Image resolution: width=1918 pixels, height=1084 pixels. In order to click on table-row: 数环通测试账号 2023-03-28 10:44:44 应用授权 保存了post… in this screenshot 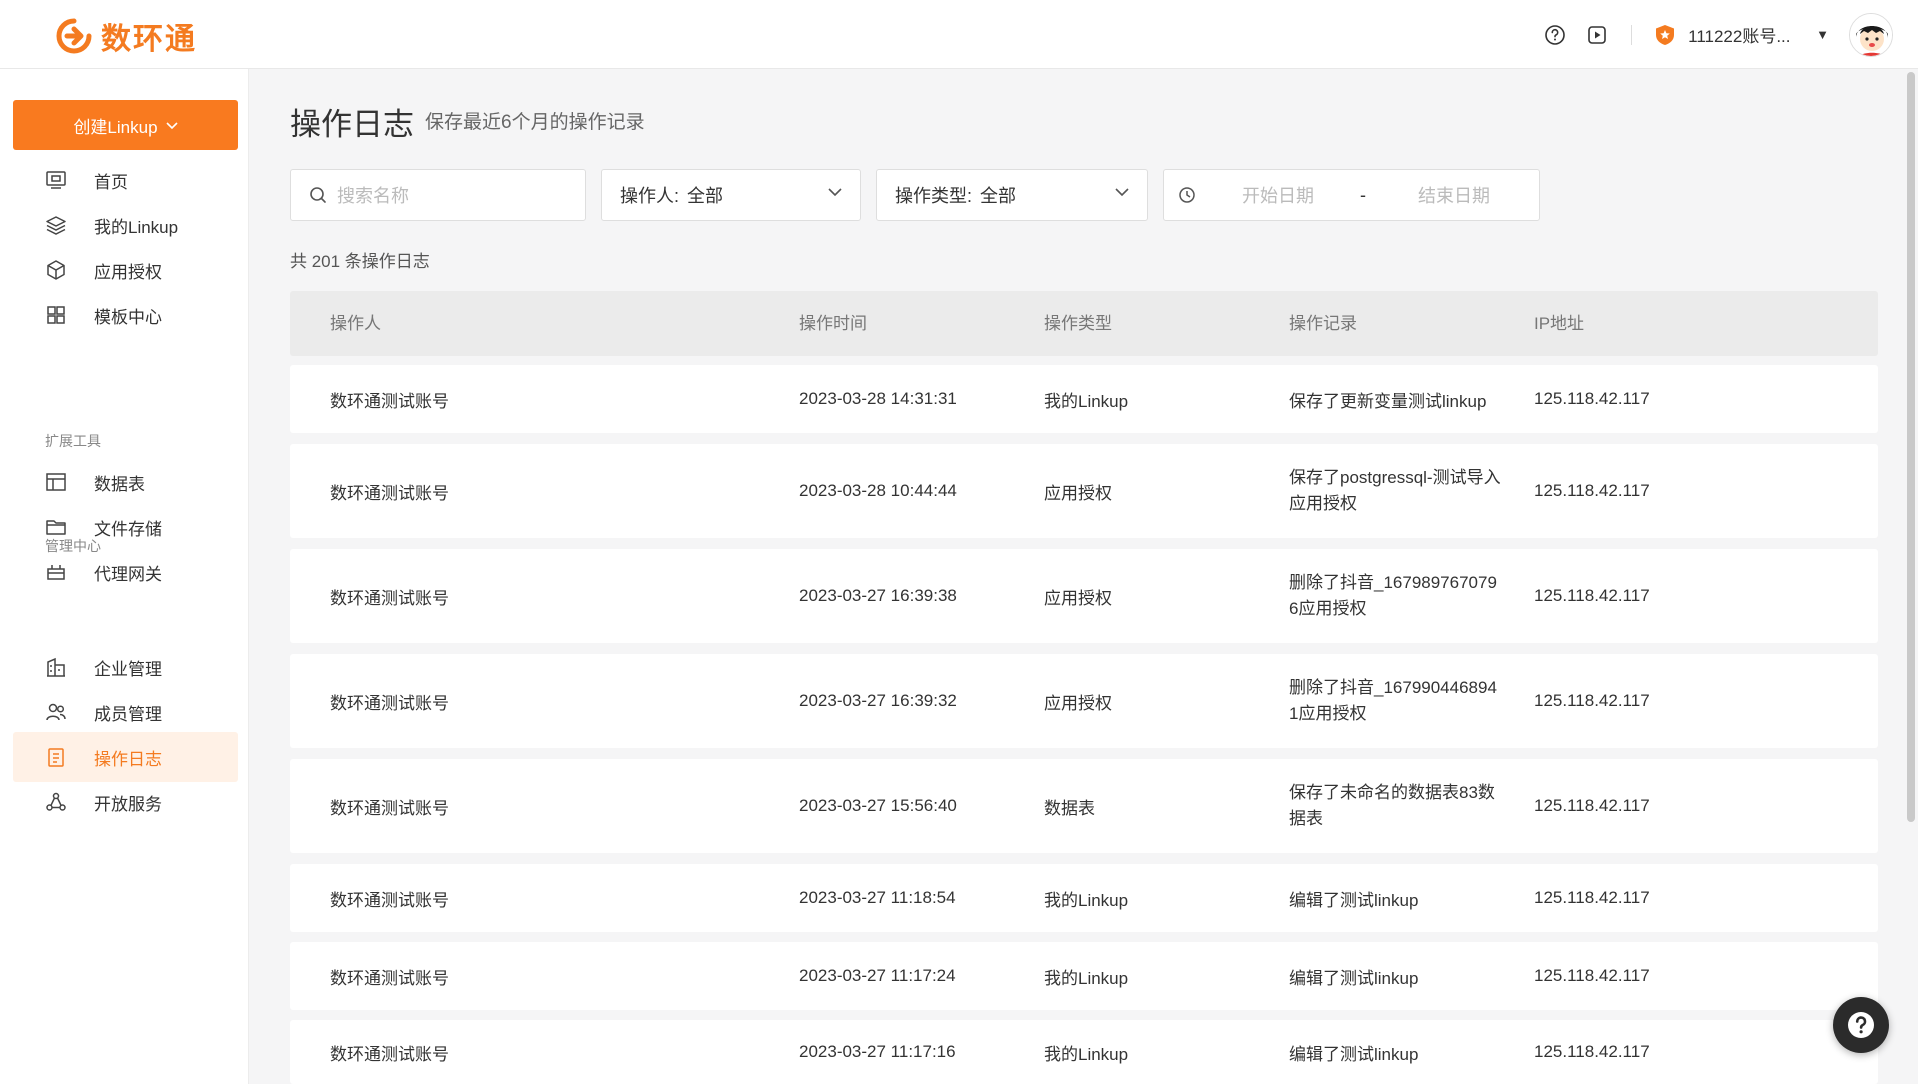, I will do `click(1084, 491)`.